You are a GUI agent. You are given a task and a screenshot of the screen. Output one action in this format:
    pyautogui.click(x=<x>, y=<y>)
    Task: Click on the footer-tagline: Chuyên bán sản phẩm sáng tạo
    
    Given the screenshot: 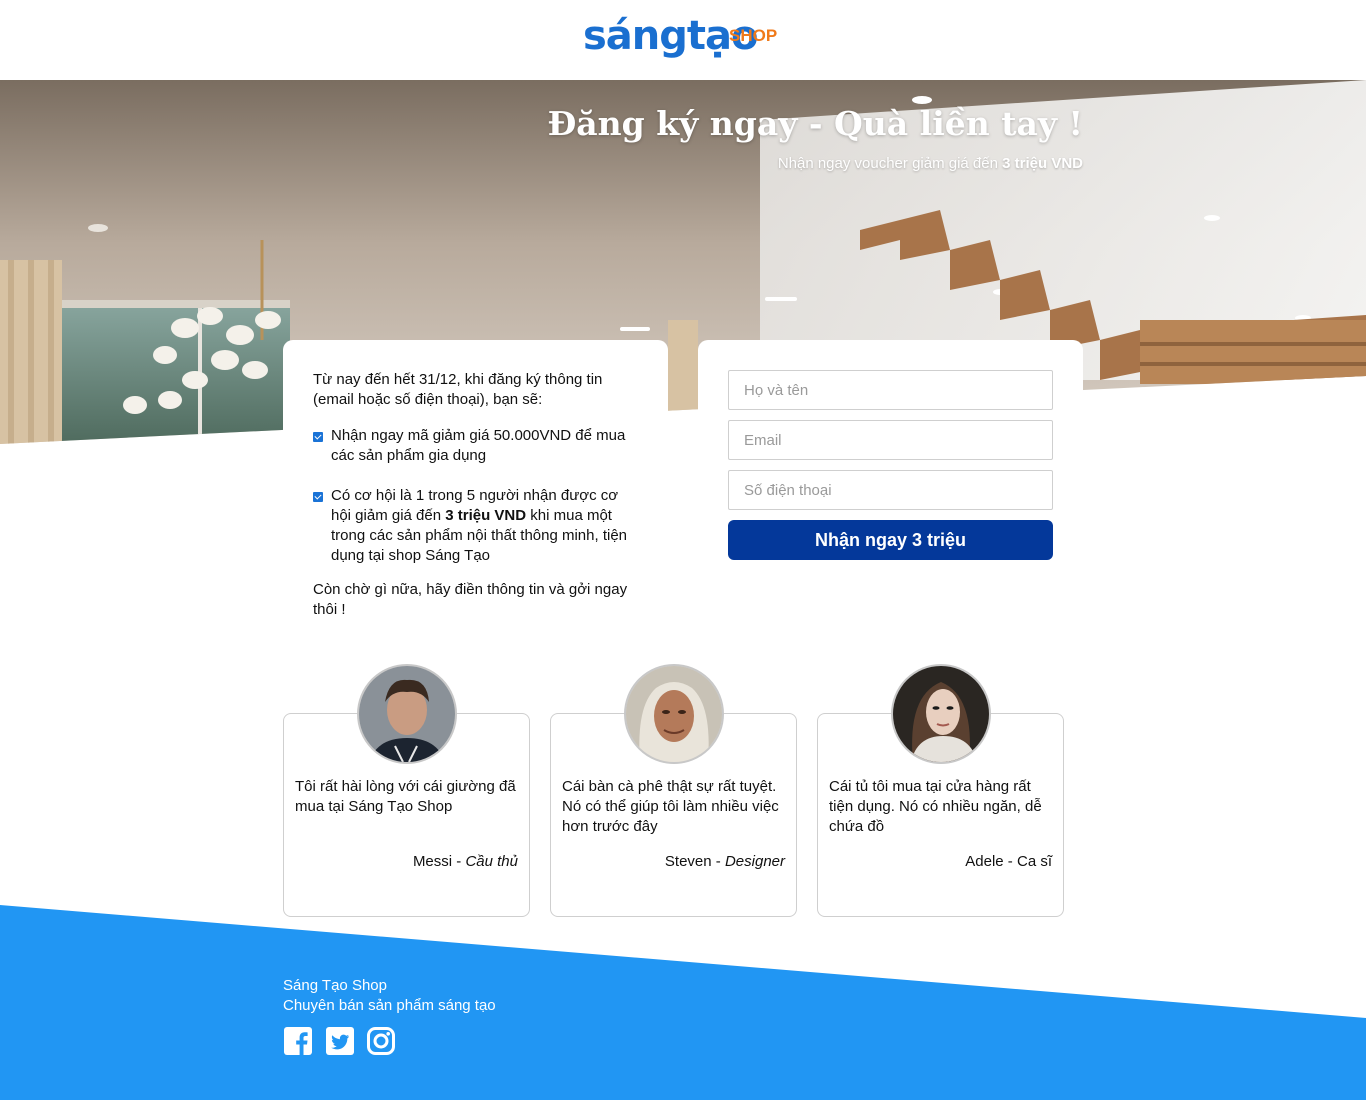 What is the action you would take?
    pyautogui.click(x=389, y=1005)
    